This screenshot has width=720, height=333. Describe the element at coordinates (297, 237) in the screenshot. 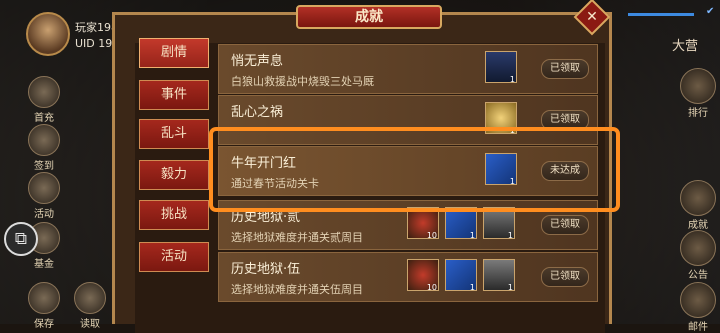

I see `achievement-desc: 选择地狱难度并通关贰周目` at that location.